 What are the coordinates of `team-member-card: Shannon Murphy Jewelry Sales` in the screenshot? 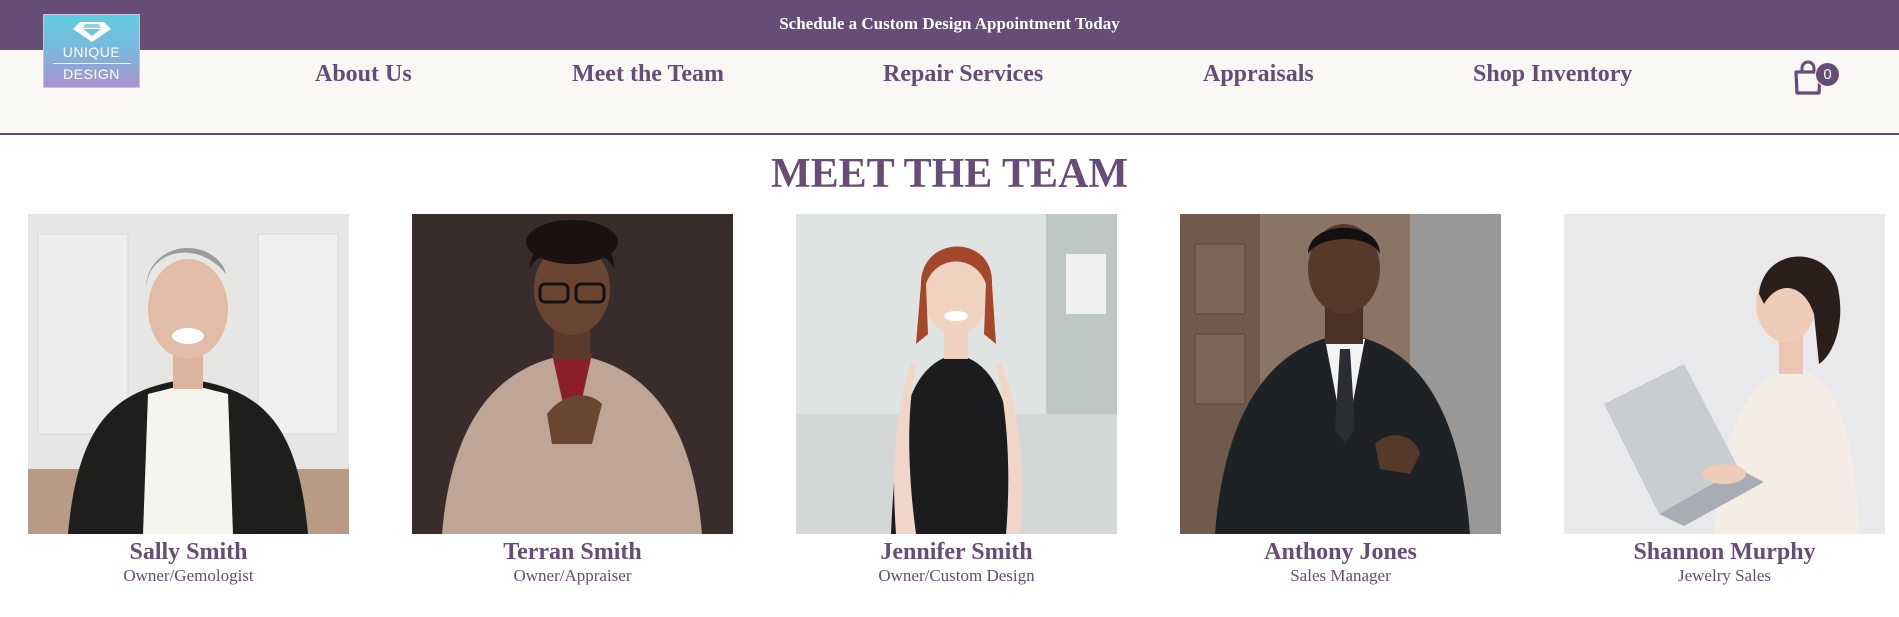 It's located at (1724, 400).